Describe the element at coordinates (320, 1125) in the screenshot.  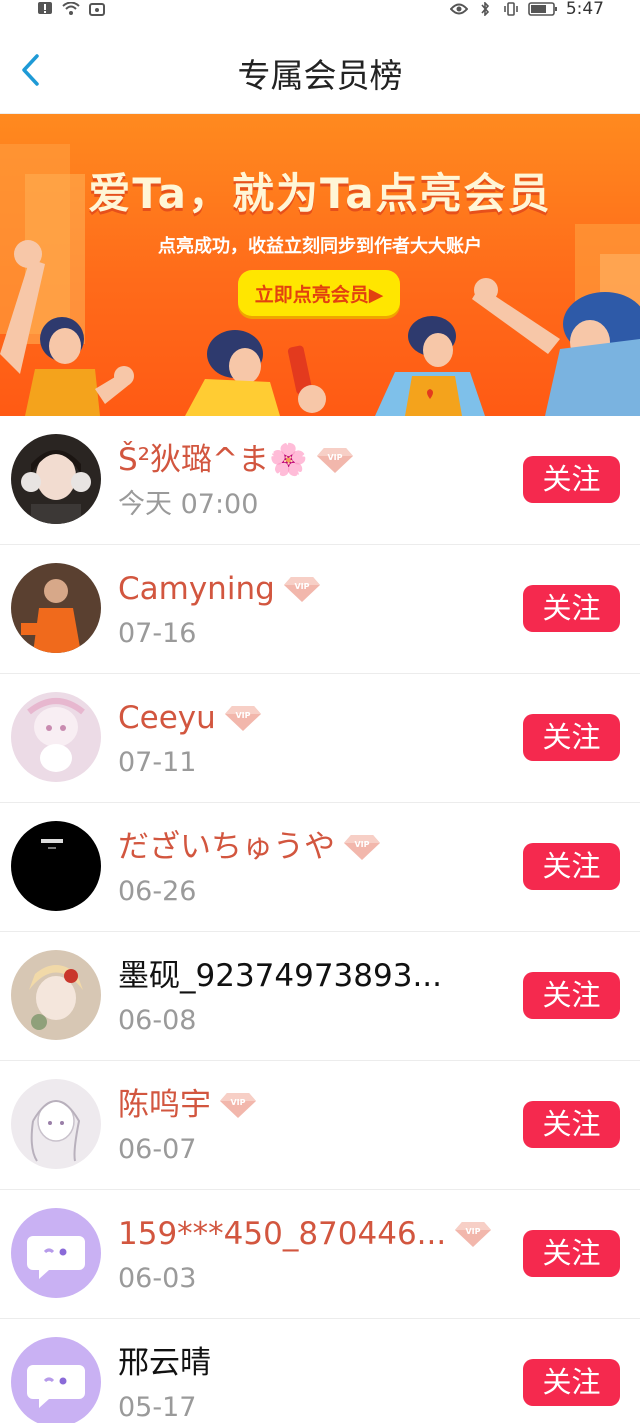
I see `member-row-6: 陈鸣宇 VIP 06-07 关注` at that location.